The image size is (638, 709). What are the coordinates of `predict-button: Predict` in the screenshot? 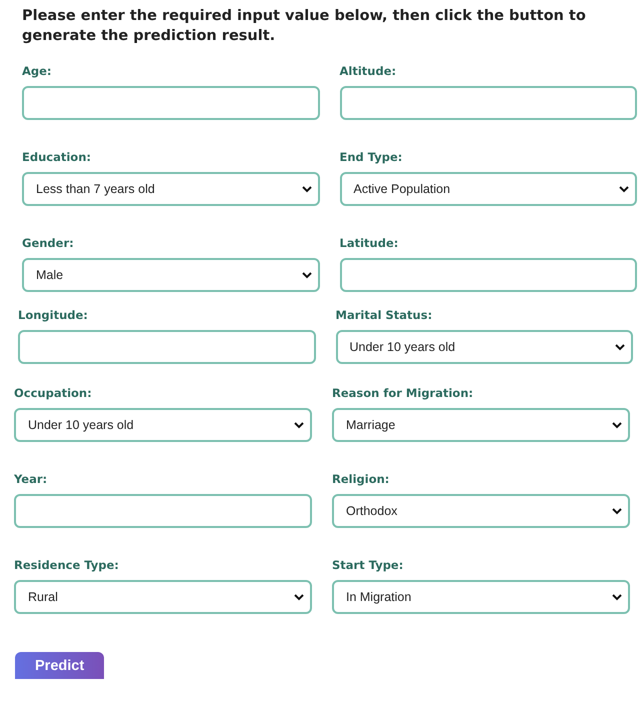 It's located at (59, 665).